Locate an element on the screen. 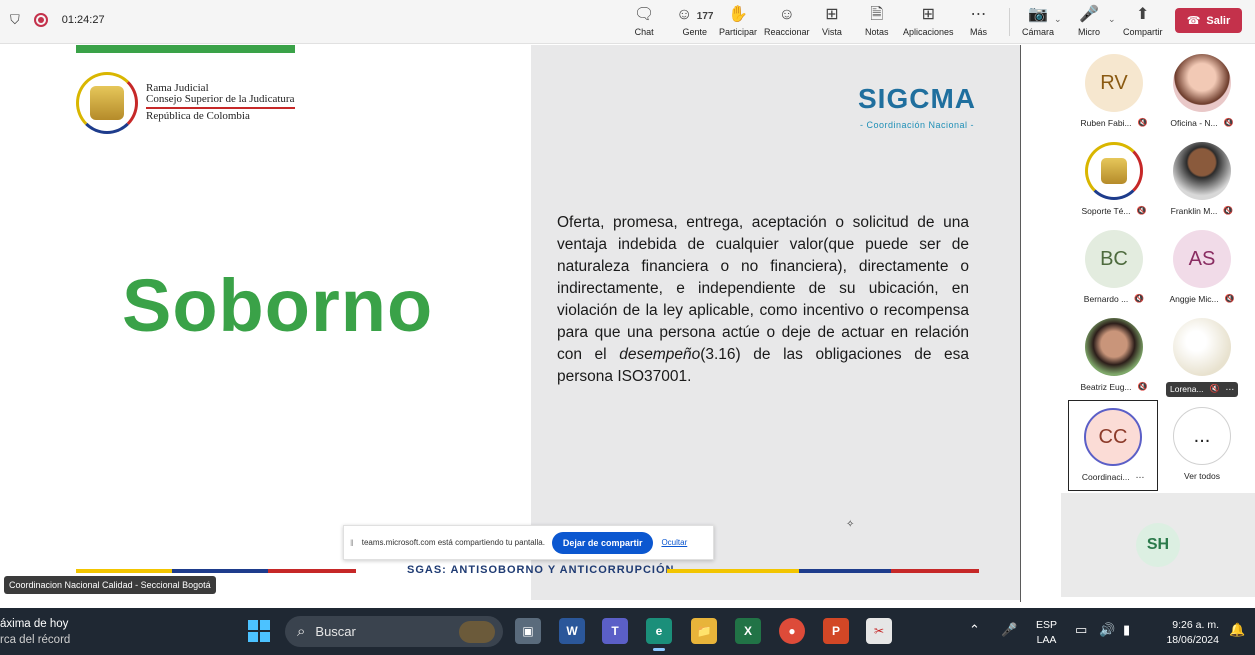 The height and width of the screenshot is (655, 1255). mic-button: 🎤 Micro is located at coordinates (1089, 21).